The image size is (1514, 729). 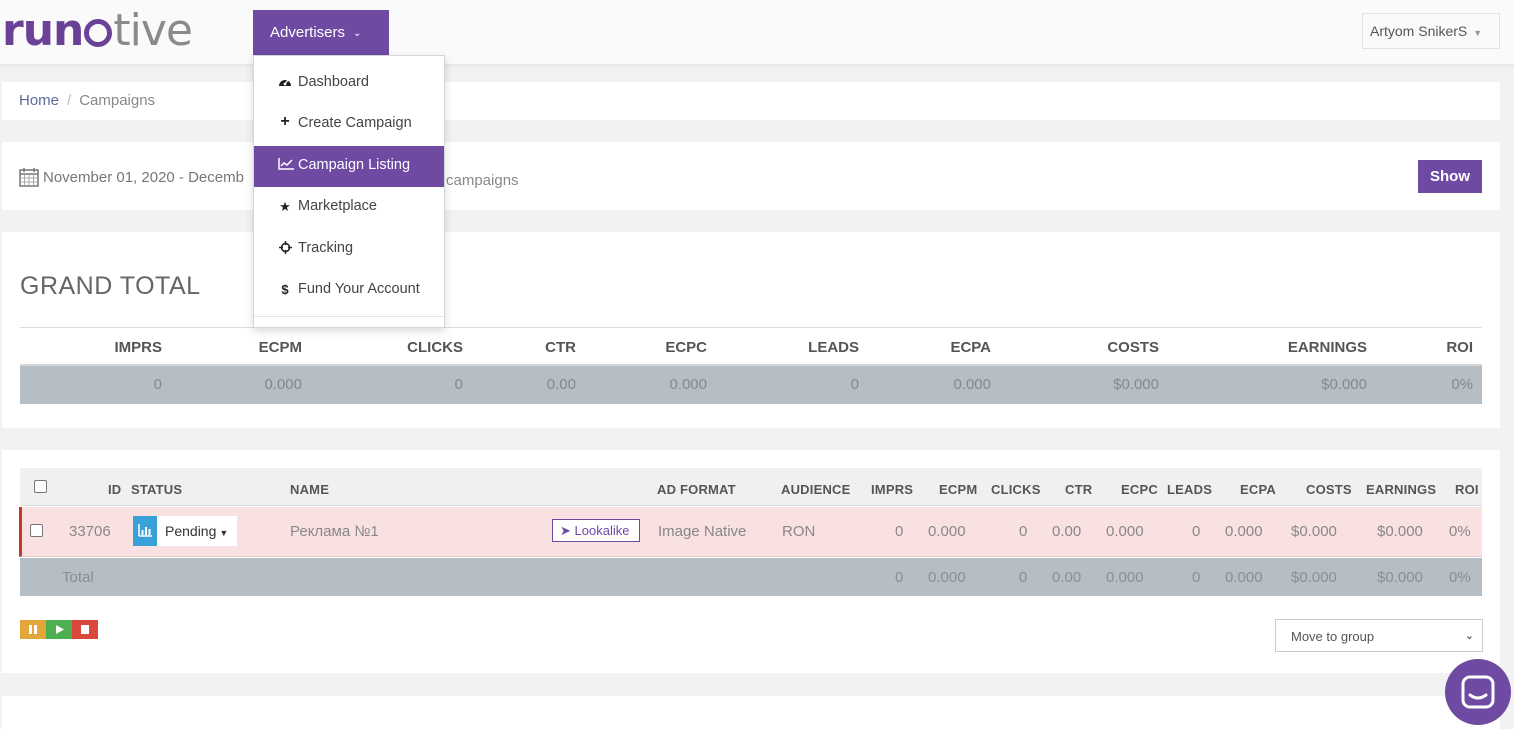 I want to click on row-roi: 0%, so click(x=1460, y=531).